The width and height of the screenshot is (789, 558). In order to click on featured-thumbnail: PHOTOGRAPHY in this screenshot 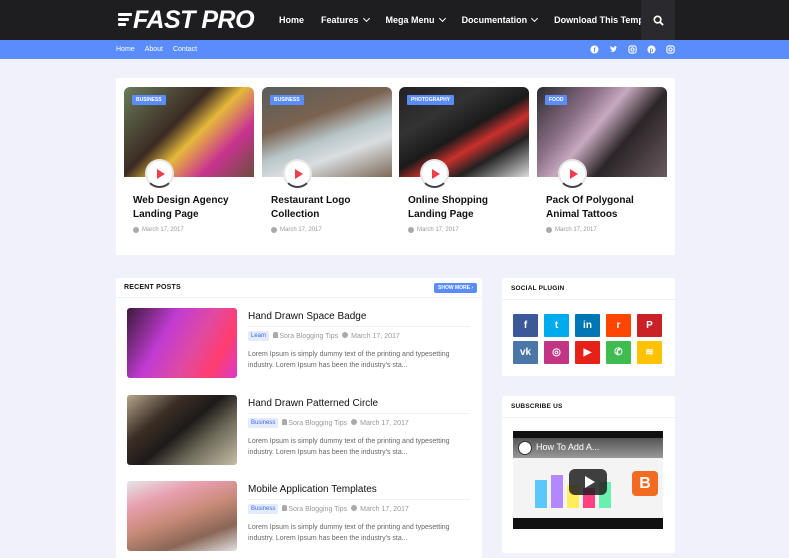, I will do `click(464, 132)`.